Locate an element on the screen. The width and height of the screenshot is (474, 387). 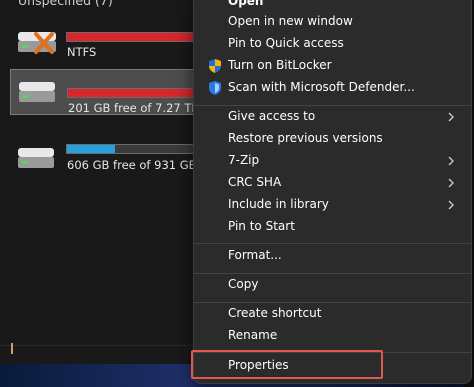
drive-label: NTFS is located at coordinates (82, 52).